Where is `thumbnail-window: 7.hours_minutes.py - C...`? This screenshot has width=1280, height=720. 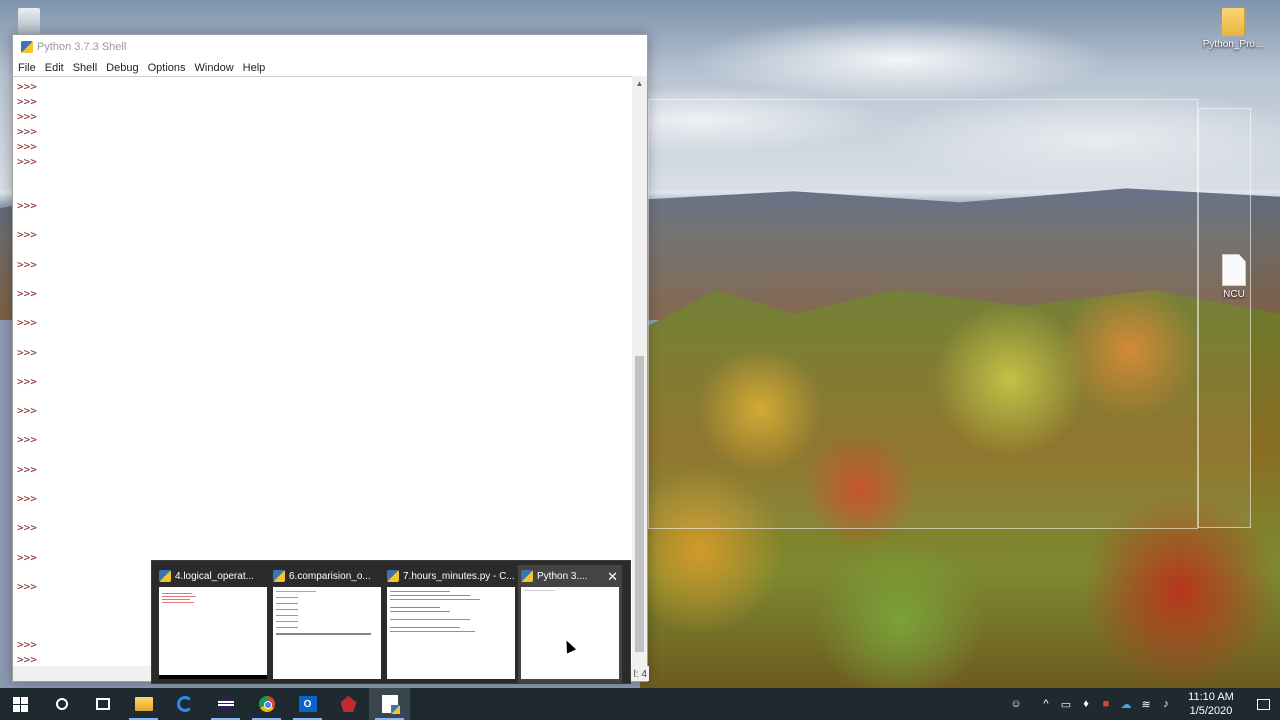
thumbnail-window: 7.hours_minutes.py - C... is located at coordinates (451, 624).